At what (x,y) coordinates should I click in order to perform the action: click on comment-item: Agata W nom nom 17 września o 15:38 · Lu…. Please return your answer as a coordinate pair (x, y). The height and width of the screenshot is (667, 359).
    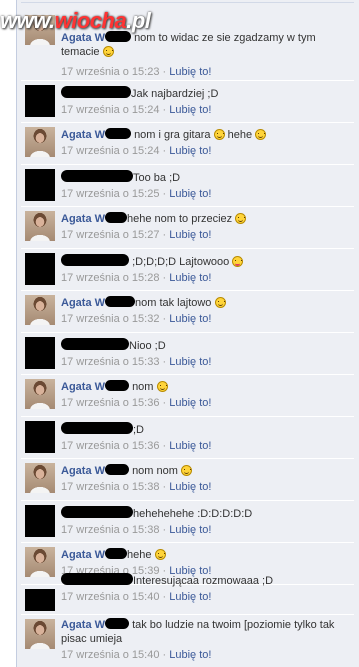
    Looking at the image, I should click on (187, 480).